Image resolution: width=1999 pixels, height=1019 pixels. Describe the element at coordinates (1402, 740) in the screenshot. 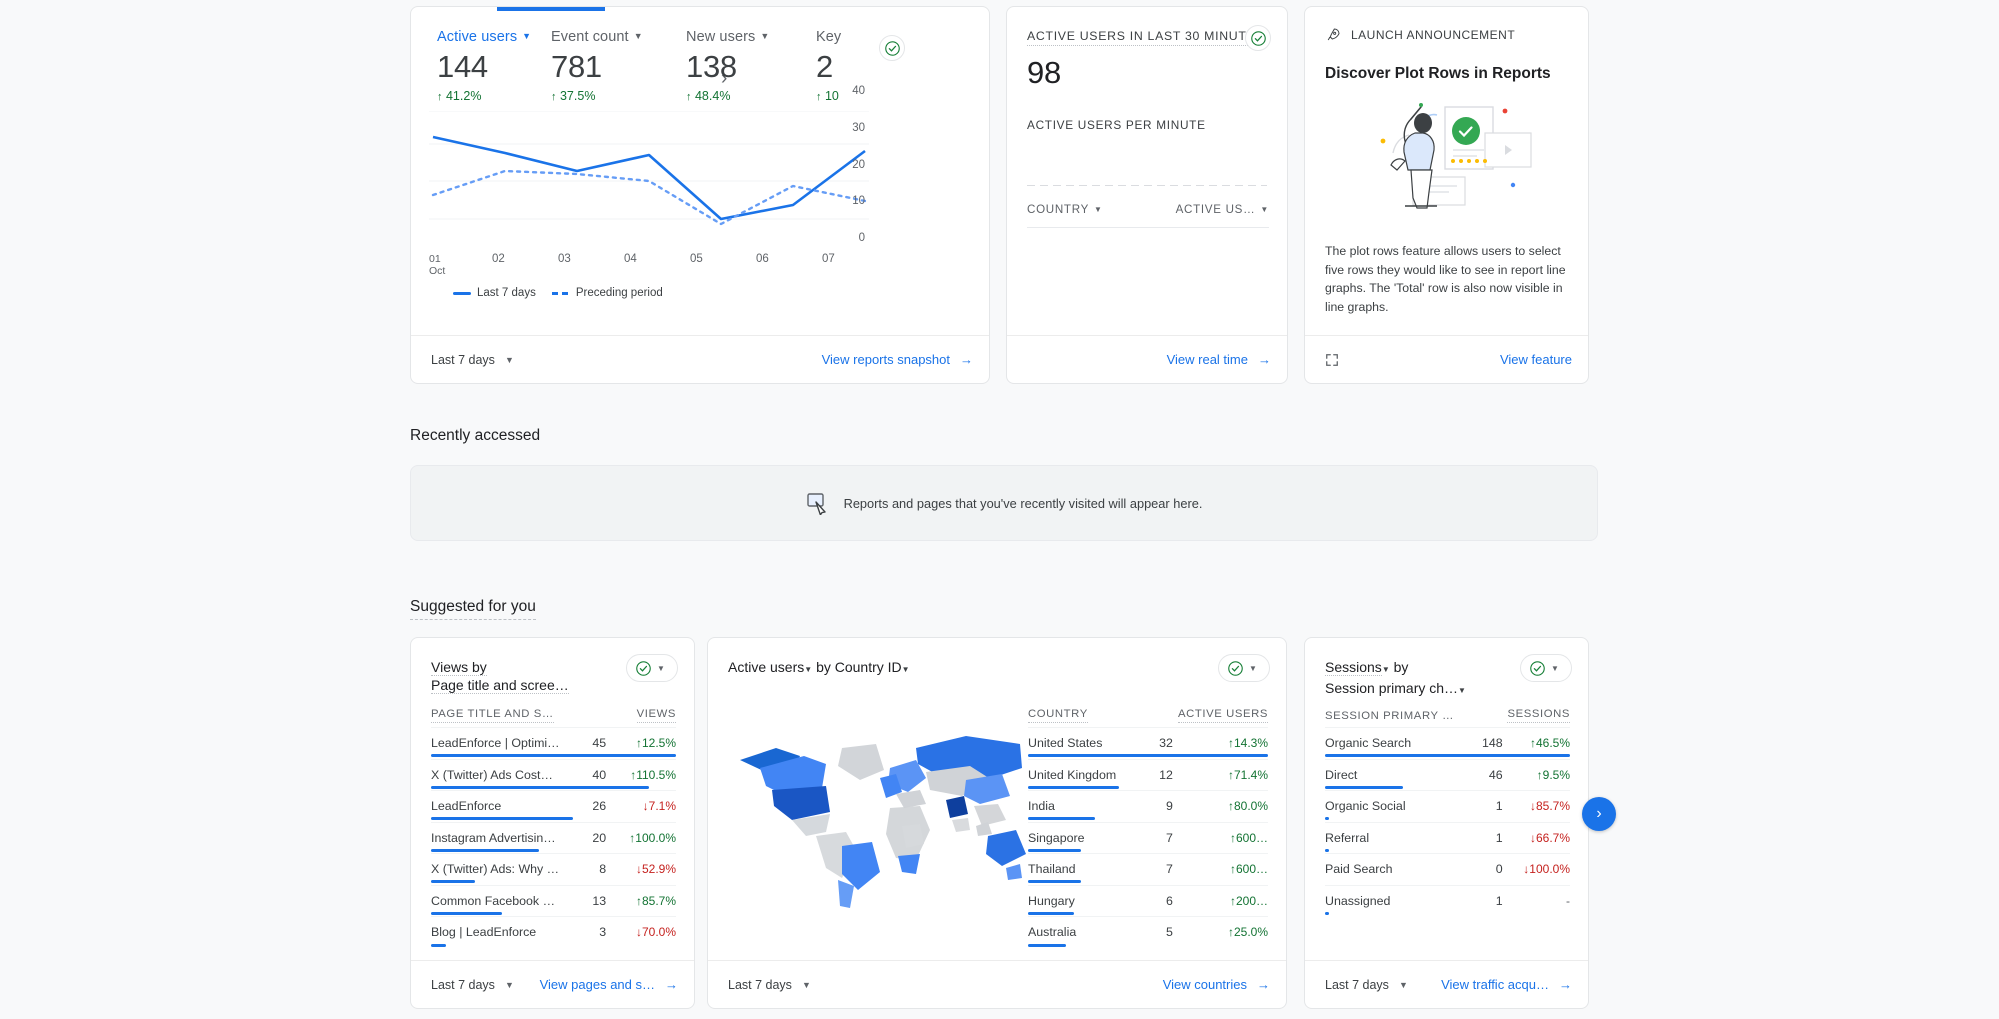

I see `row-name: Organic Search` at that location.